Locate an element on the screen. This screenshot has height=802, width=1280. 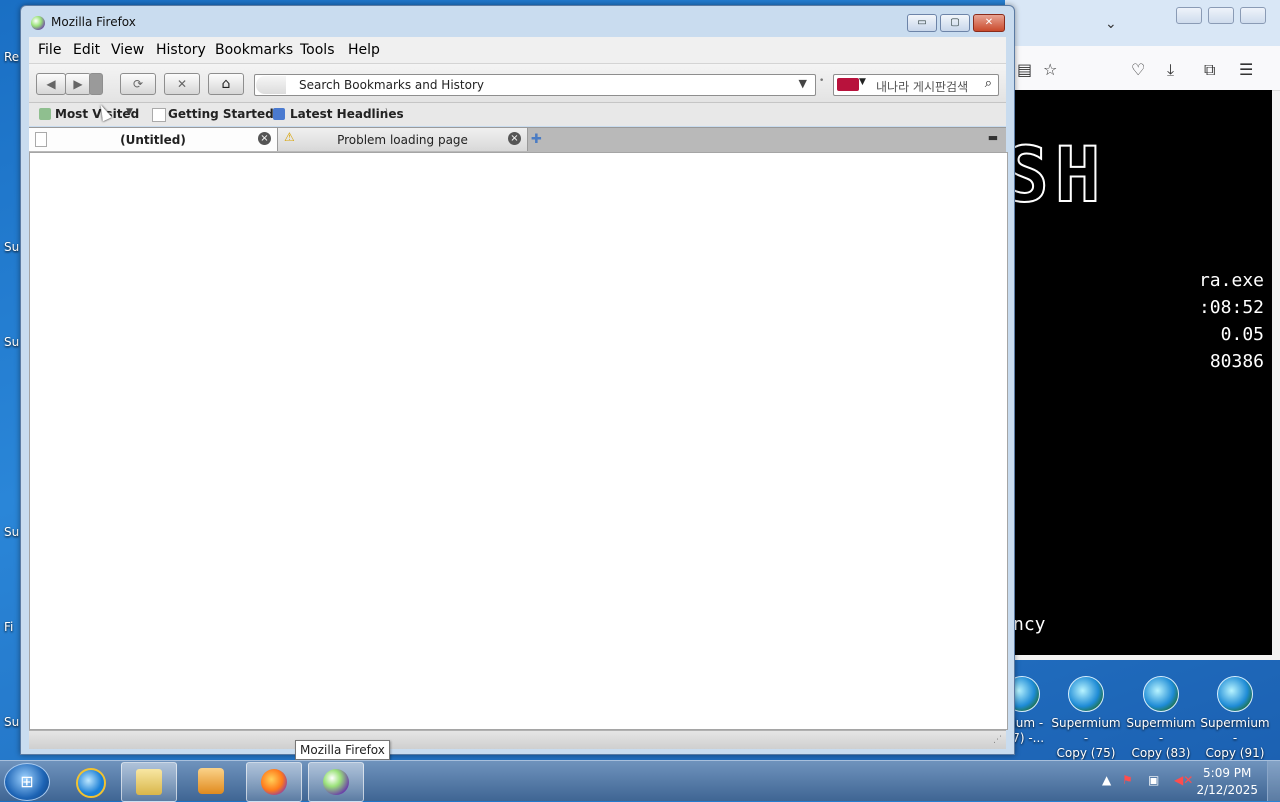
internet-explorer-icon is located at coordinates (91, 783).